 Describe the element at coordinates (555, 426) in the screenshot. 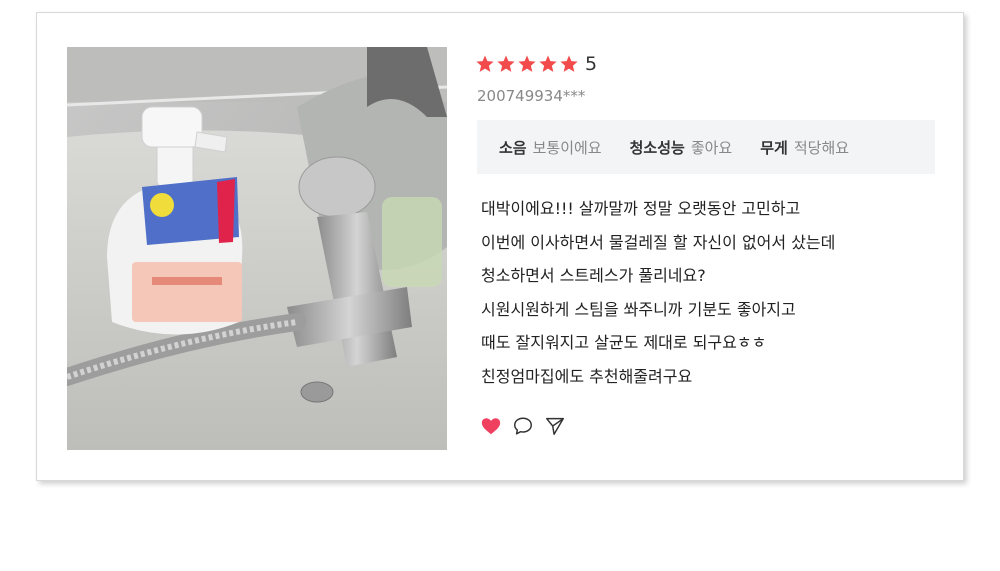

I see `paper-plane-icon` at that location.